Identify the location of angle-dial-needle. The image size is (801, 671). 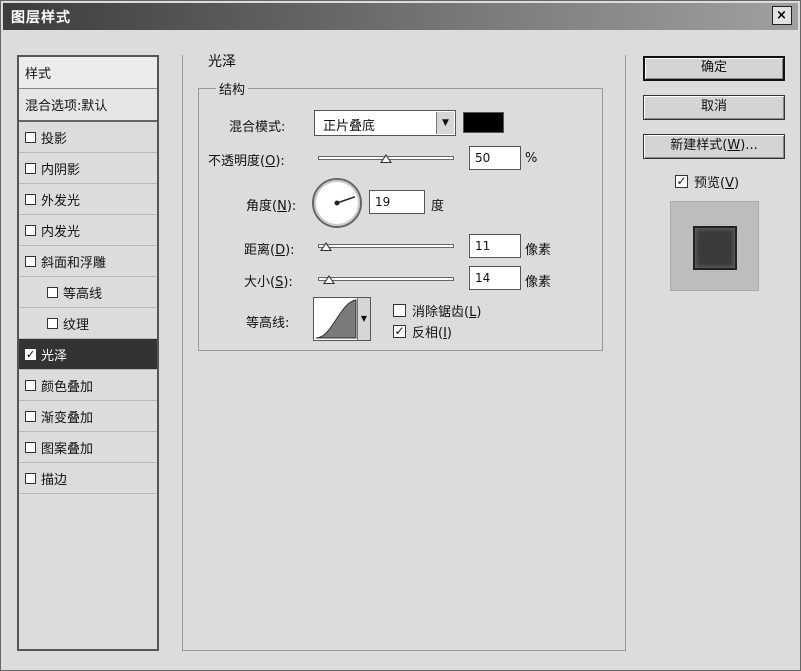
(346, 200).